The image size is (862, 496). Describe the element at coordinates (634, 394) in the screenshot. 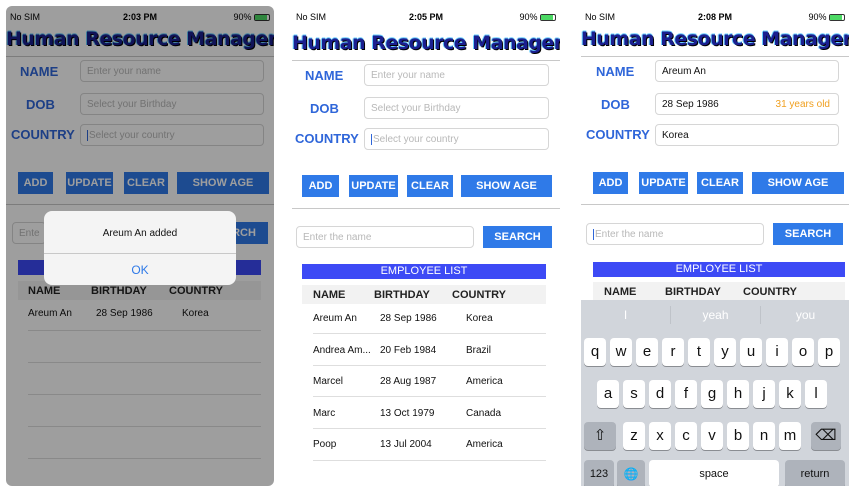

I see `key-s: s` at that location.